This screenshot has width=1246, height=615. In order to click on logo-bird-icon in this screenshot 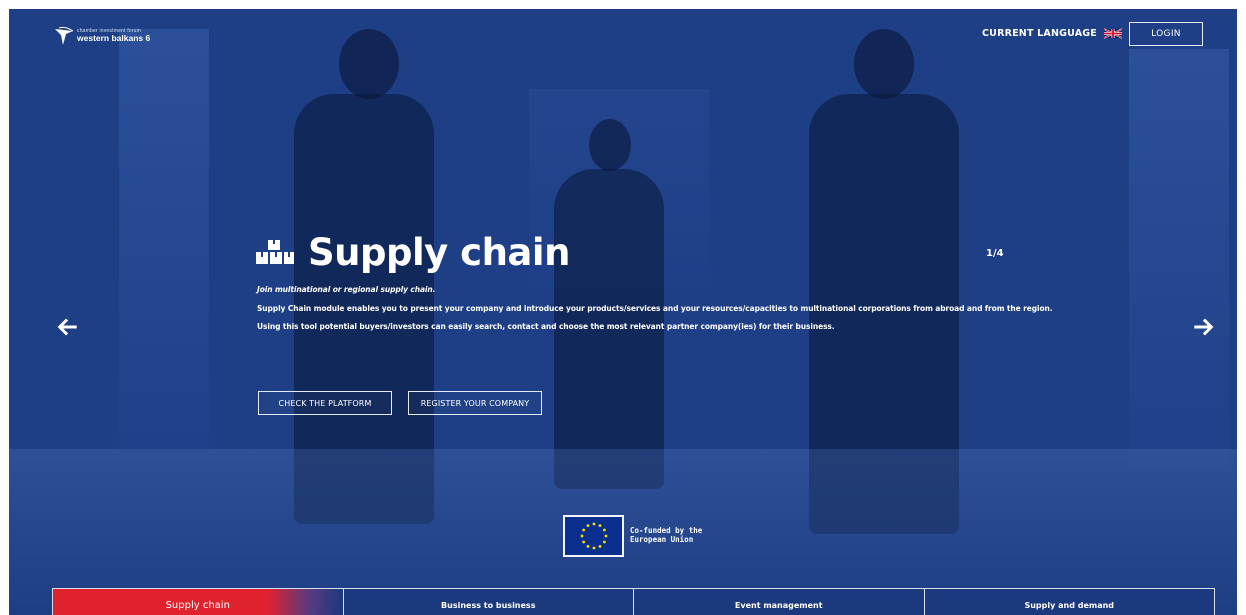, I will do `click(64, 35)`.